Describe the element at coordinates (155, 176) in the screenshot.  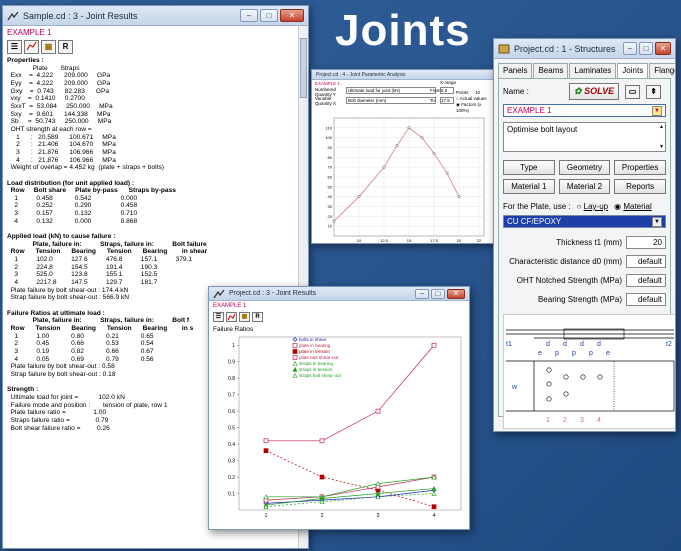
I see `report-line` at that location.